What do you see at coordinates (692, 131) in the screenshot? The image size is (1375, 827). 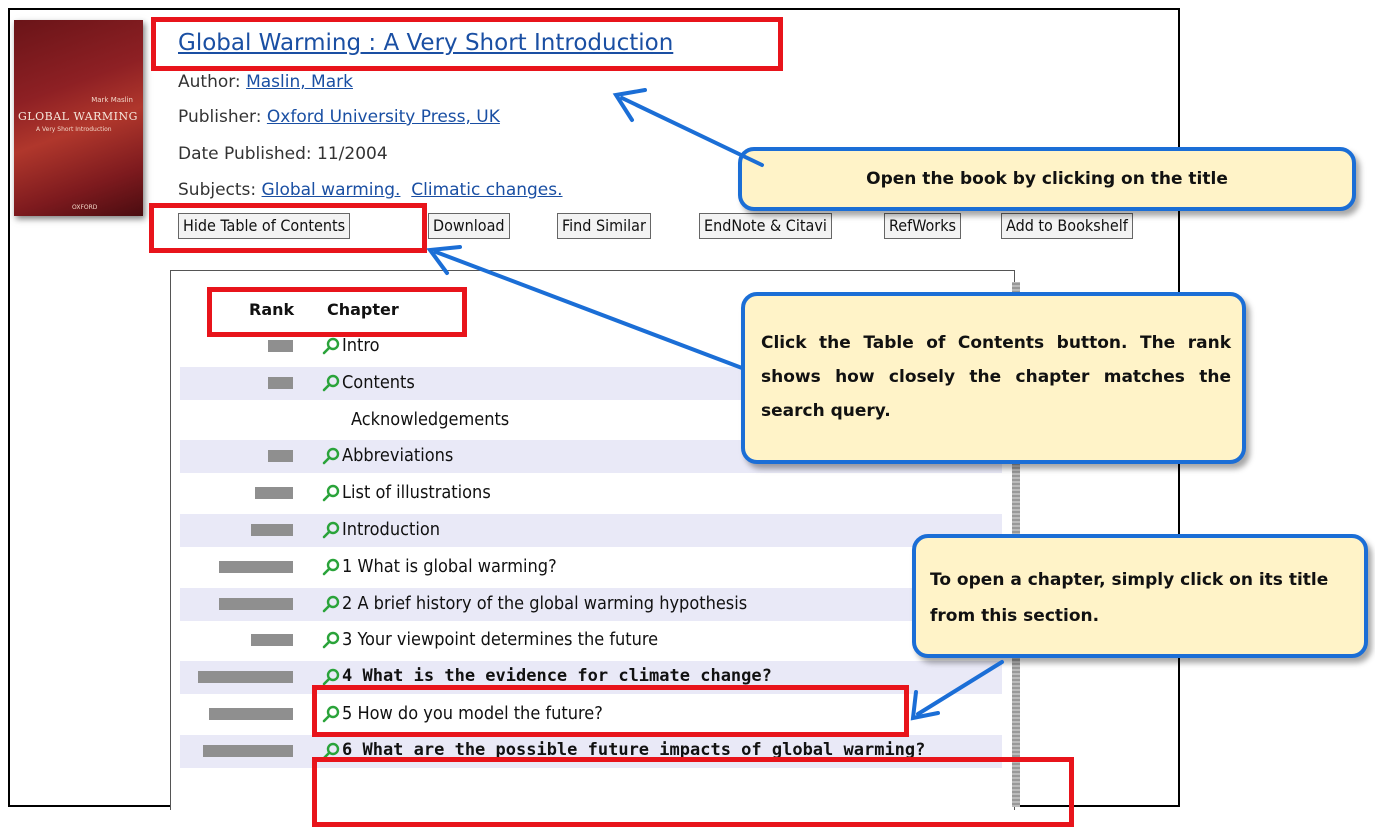 I see `arrow-to-title` at bounding box center [692, 131].